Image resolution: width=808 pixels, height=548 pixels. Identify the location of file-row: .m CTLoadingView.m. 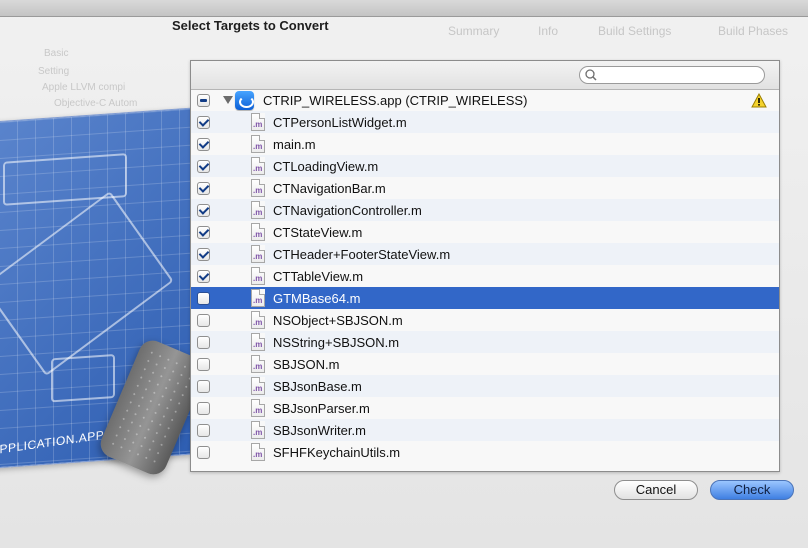
(485, 166).